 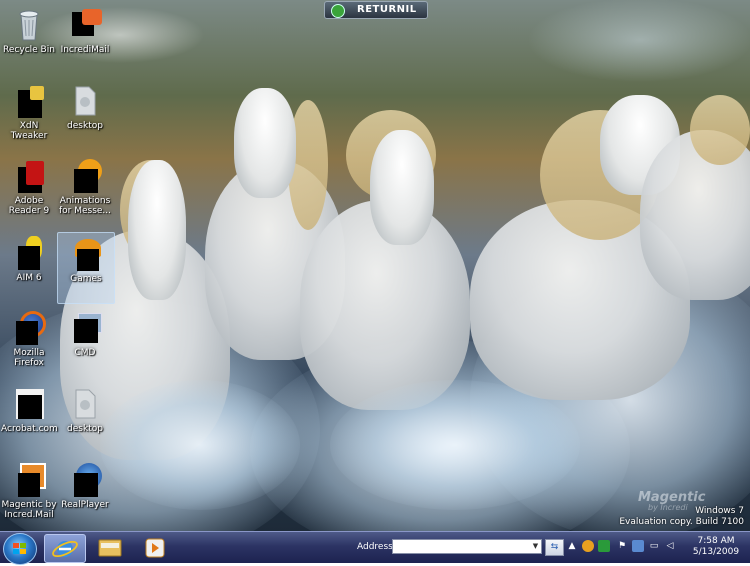 I want to click on show-hidden-icons-chevron-icon: ▲, so click(x=572, y=546).